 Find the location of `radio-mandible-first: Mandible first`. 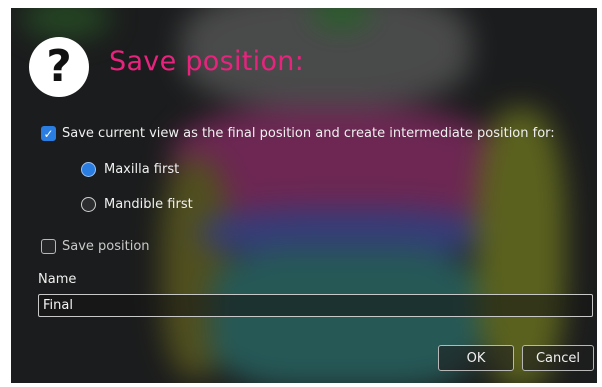

radio-mandible-first: Mandible first is located at coordinates (137, 204).